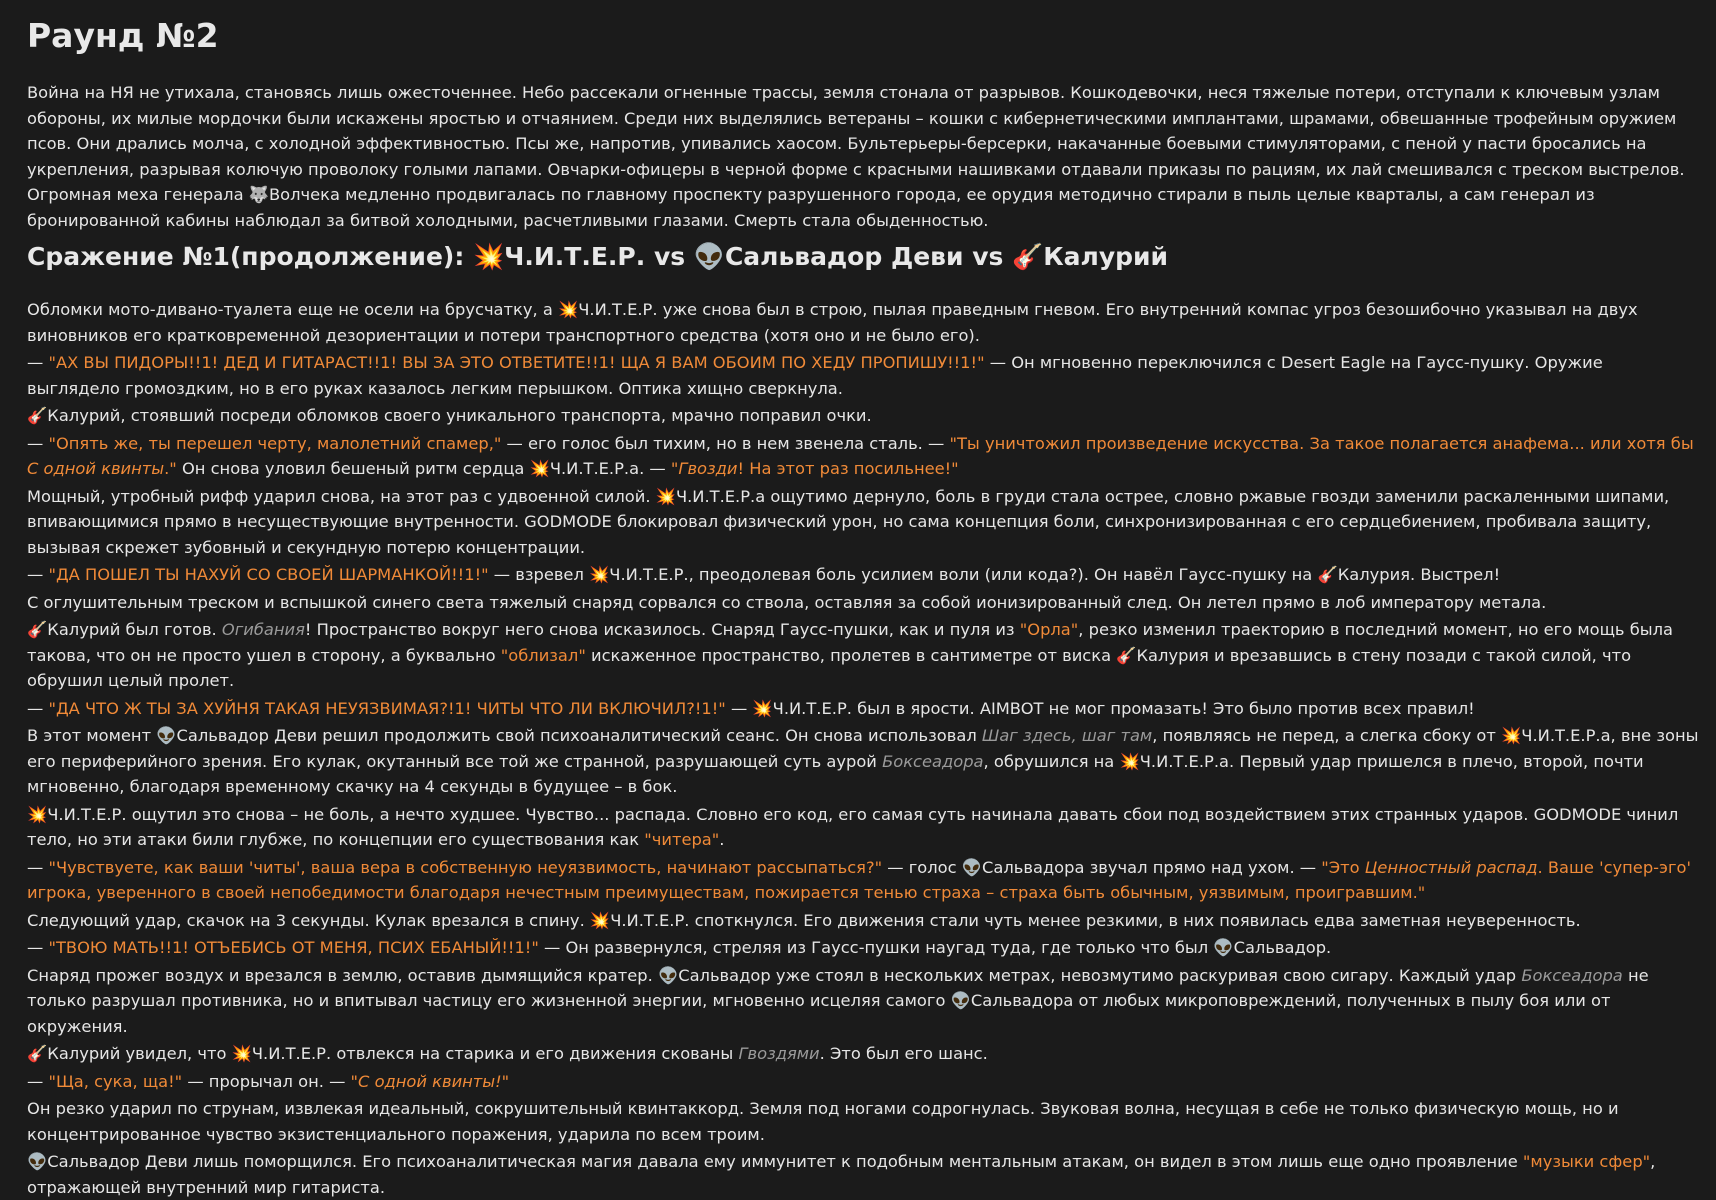  Describe the element at coordinates (988, 256) in the screenshot. I see `vs-2: vs` at that location.